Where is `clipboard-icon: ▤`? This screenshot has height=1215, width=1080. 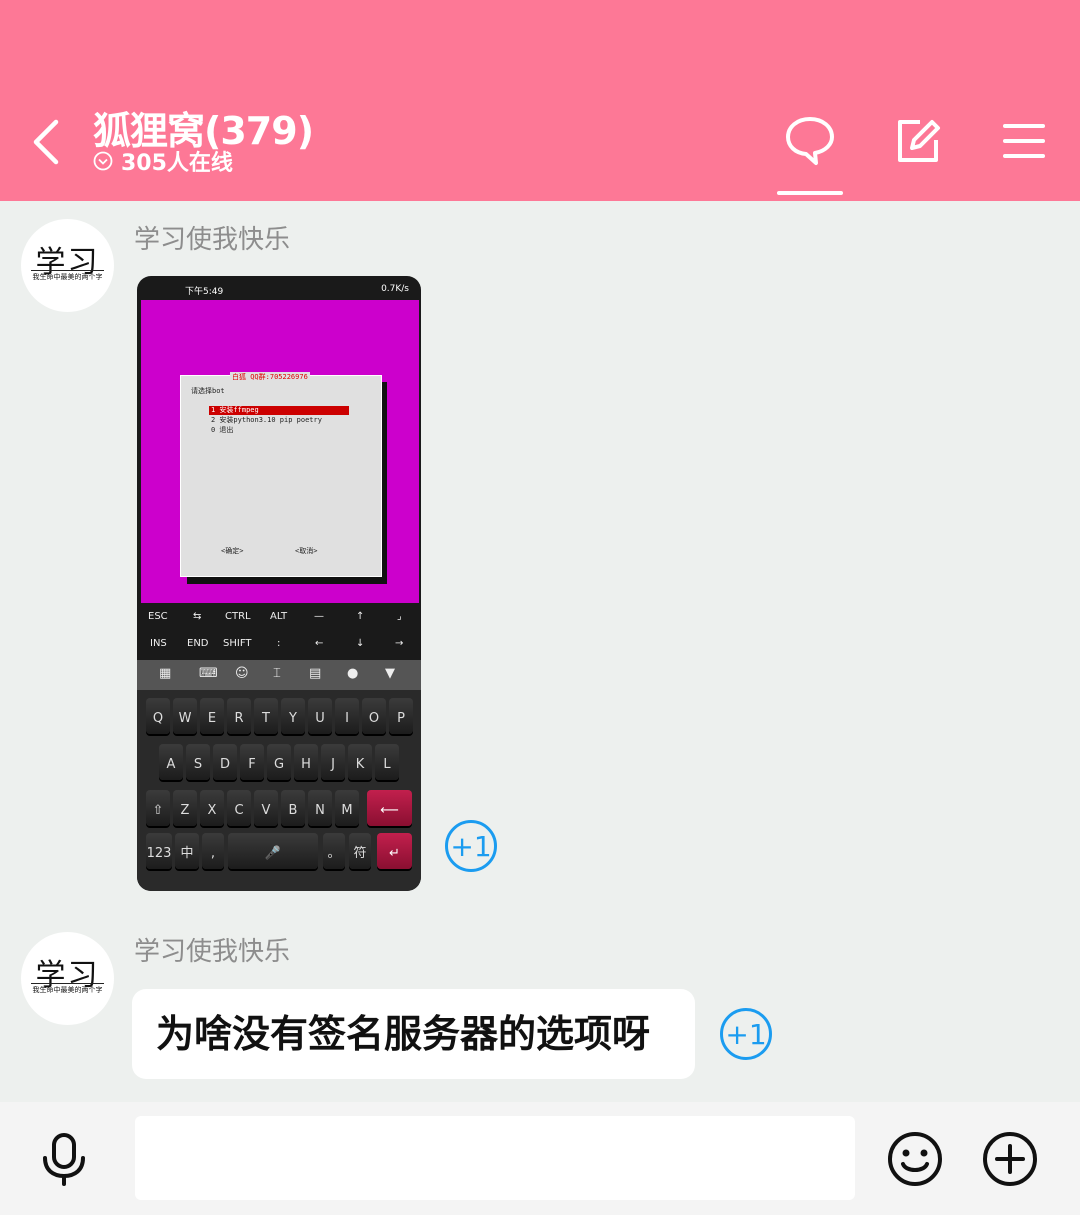
clipboard-icon: ▤ is located at coordinates (315, 673).